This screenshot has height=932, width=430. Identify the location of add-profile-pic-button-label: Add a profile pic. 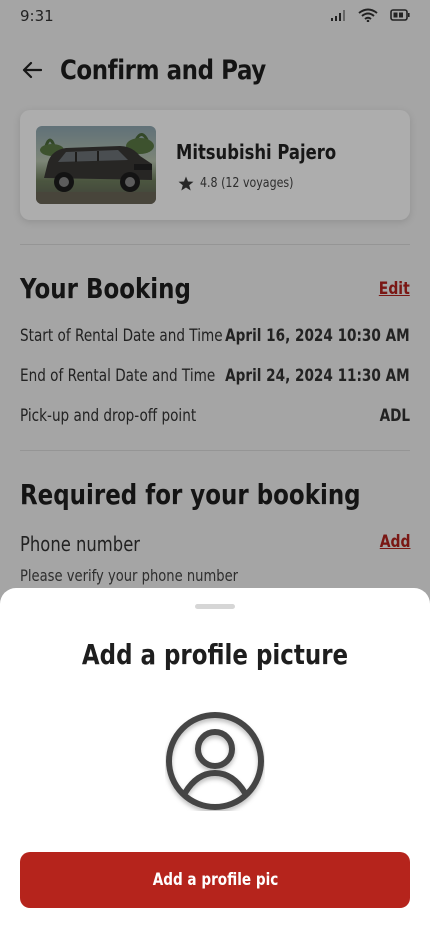
(215, 880).